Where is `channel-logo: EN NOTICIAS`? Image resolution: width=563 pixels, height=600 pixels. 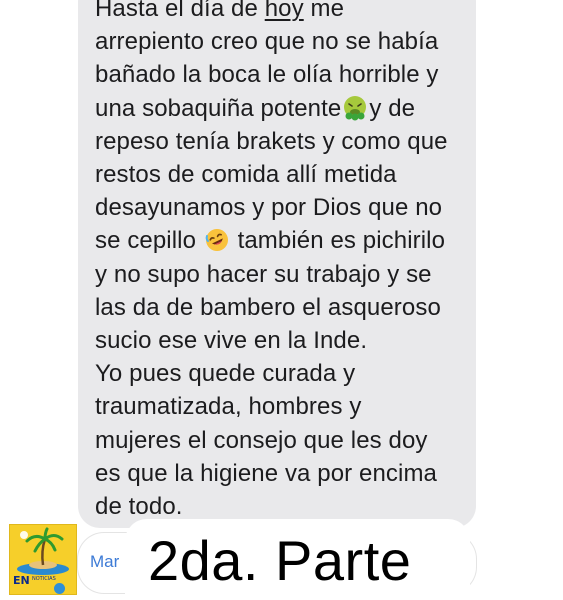 channel-logo: EN NOTICIAS is located at coordinates (43, 559).